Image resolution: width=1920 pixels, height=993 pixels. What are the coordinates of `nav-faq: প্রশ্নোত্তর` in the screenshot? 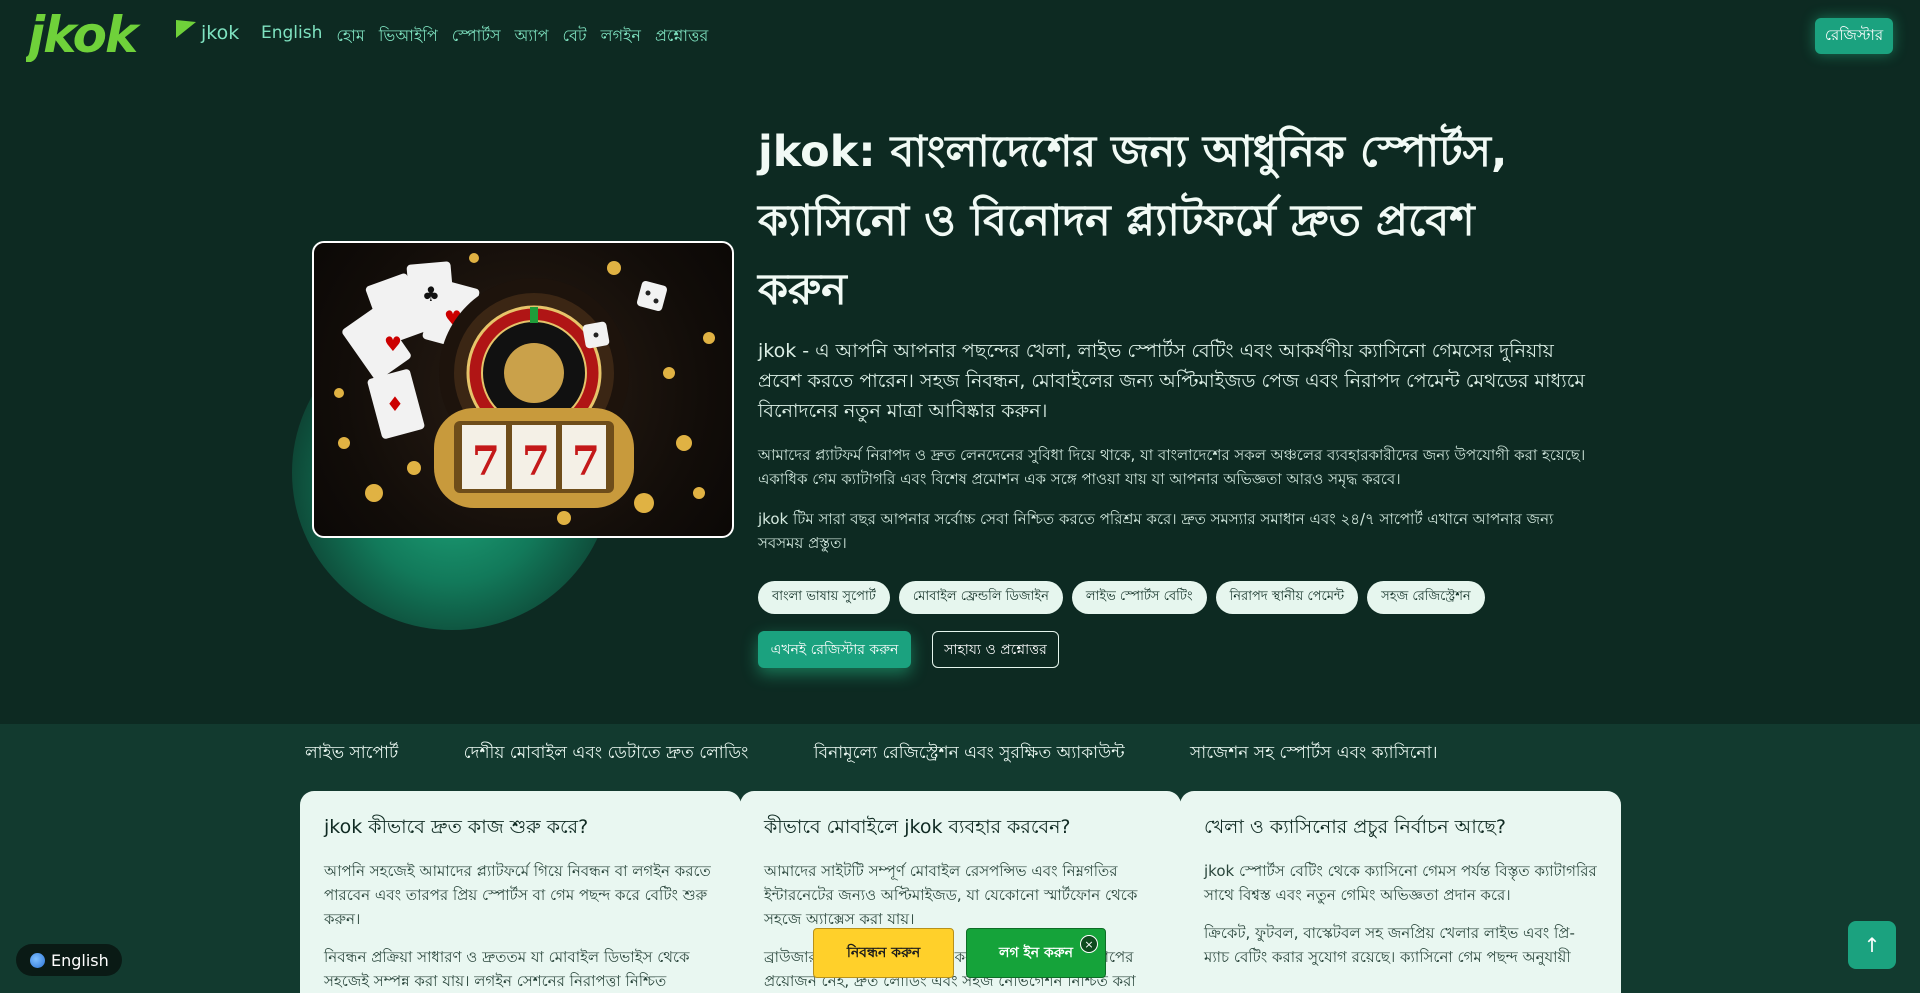 It's located at (681, 36).